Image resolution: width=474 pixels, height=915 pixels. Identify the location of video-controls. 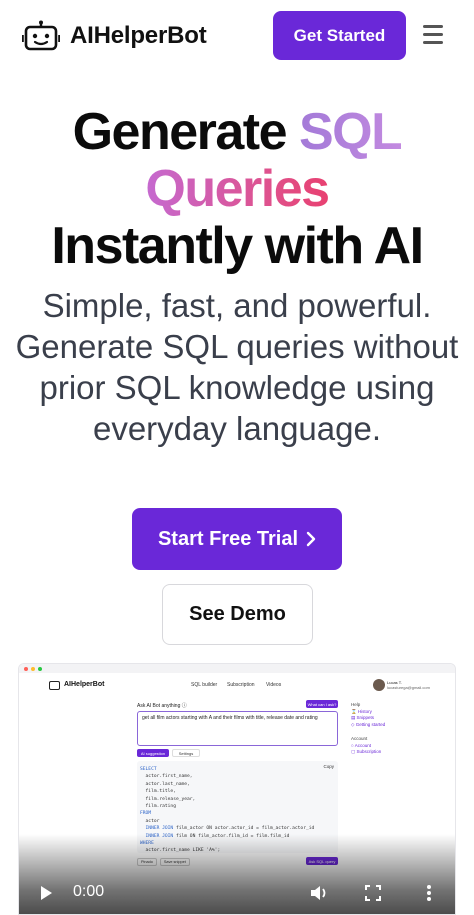
(237, 874).